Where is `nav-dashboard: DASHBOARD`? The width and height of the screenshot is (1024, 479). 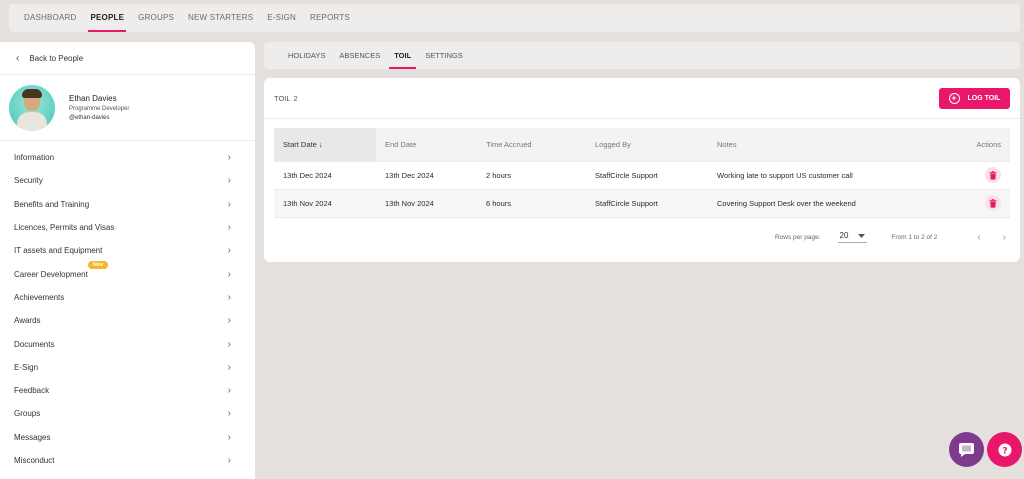 nav-dashboard: DASHBOARD is located at coordinates (50, 18).